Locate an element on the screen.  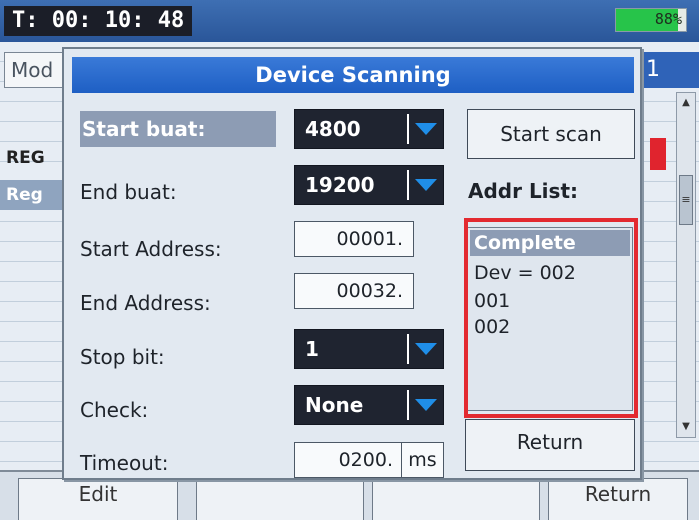
return-softkey: Return is located at coordinates (618, 499).